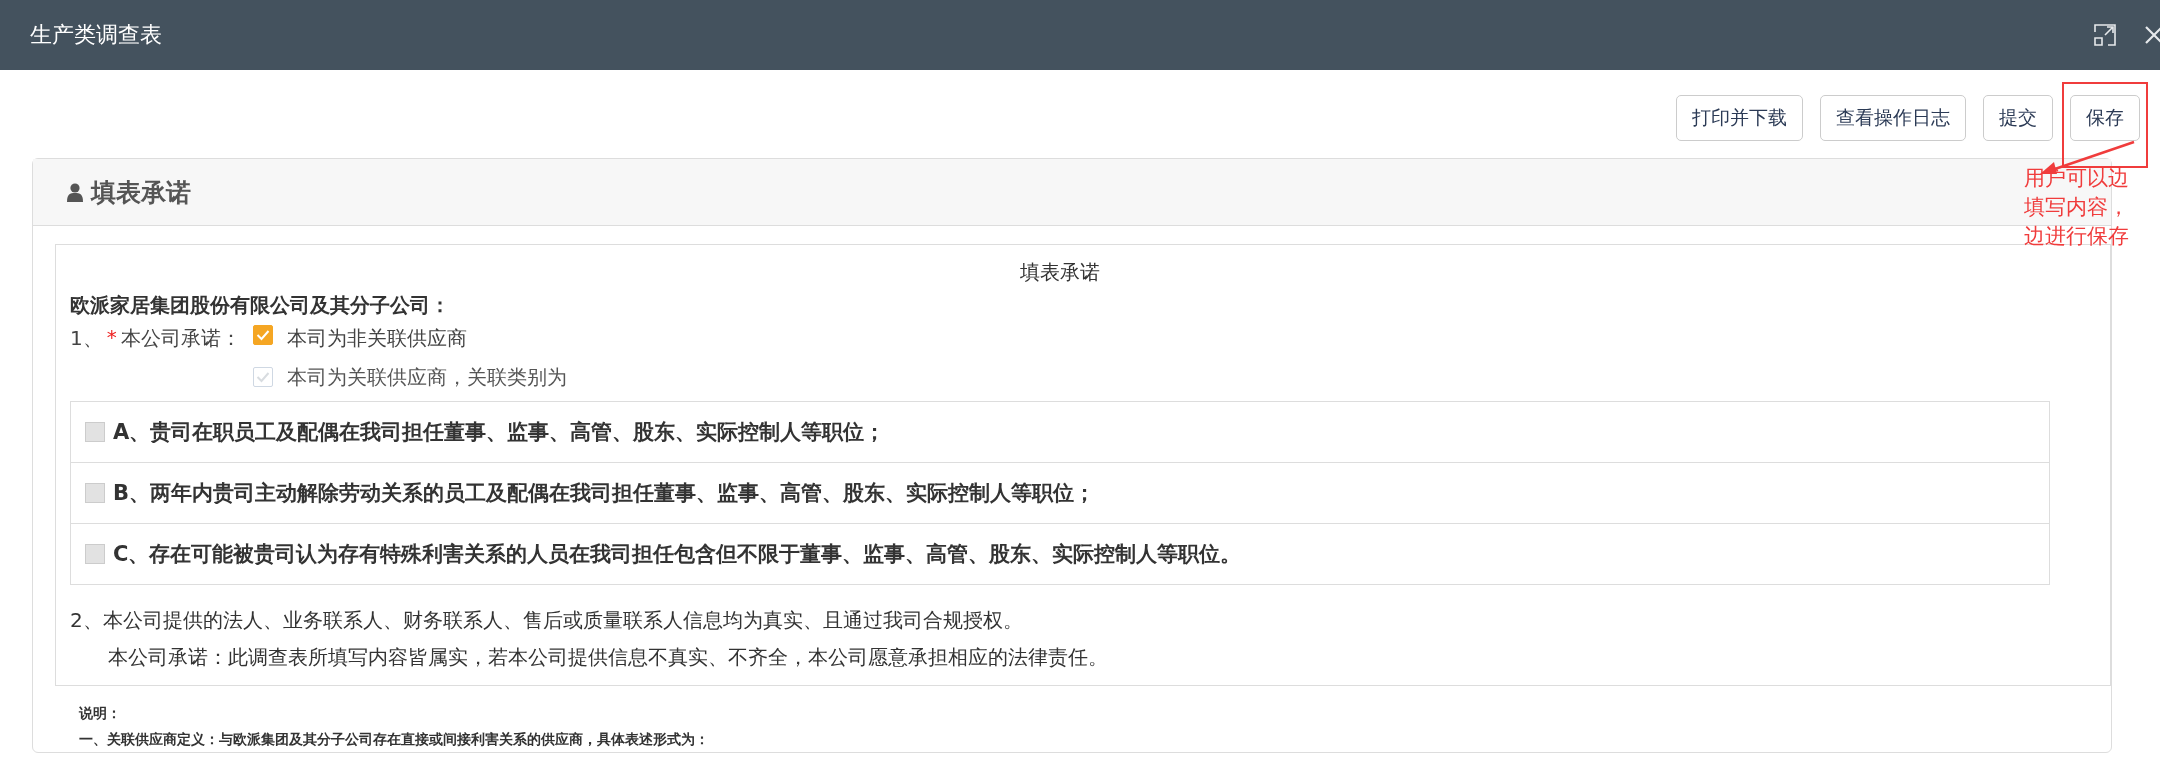  What do you see at coordinates (111, 338) in the screenshot?
I see `required-mark: *` at bounding box center [111, 338].